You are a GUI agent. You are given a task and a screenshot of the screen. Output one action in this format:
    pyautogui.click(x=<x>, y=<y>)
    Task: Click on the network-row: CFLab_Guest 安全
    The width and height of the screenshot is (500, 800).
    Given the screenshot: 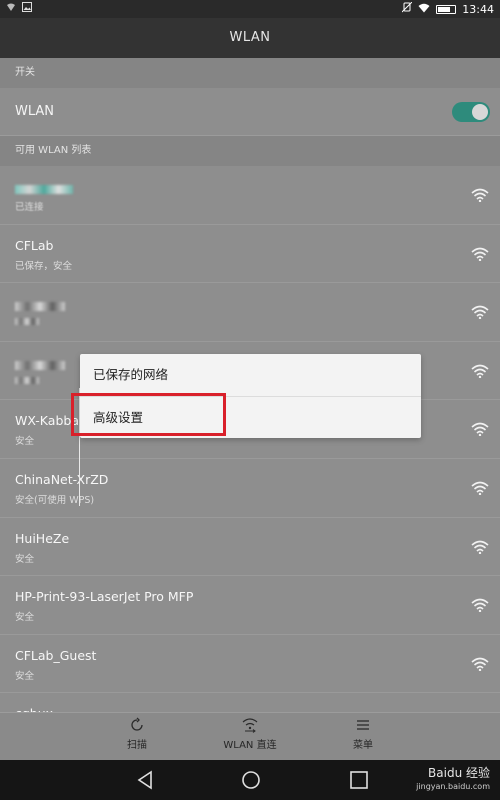 What is the action you would take?
    pyautogui.click(x=250, y=664)
    